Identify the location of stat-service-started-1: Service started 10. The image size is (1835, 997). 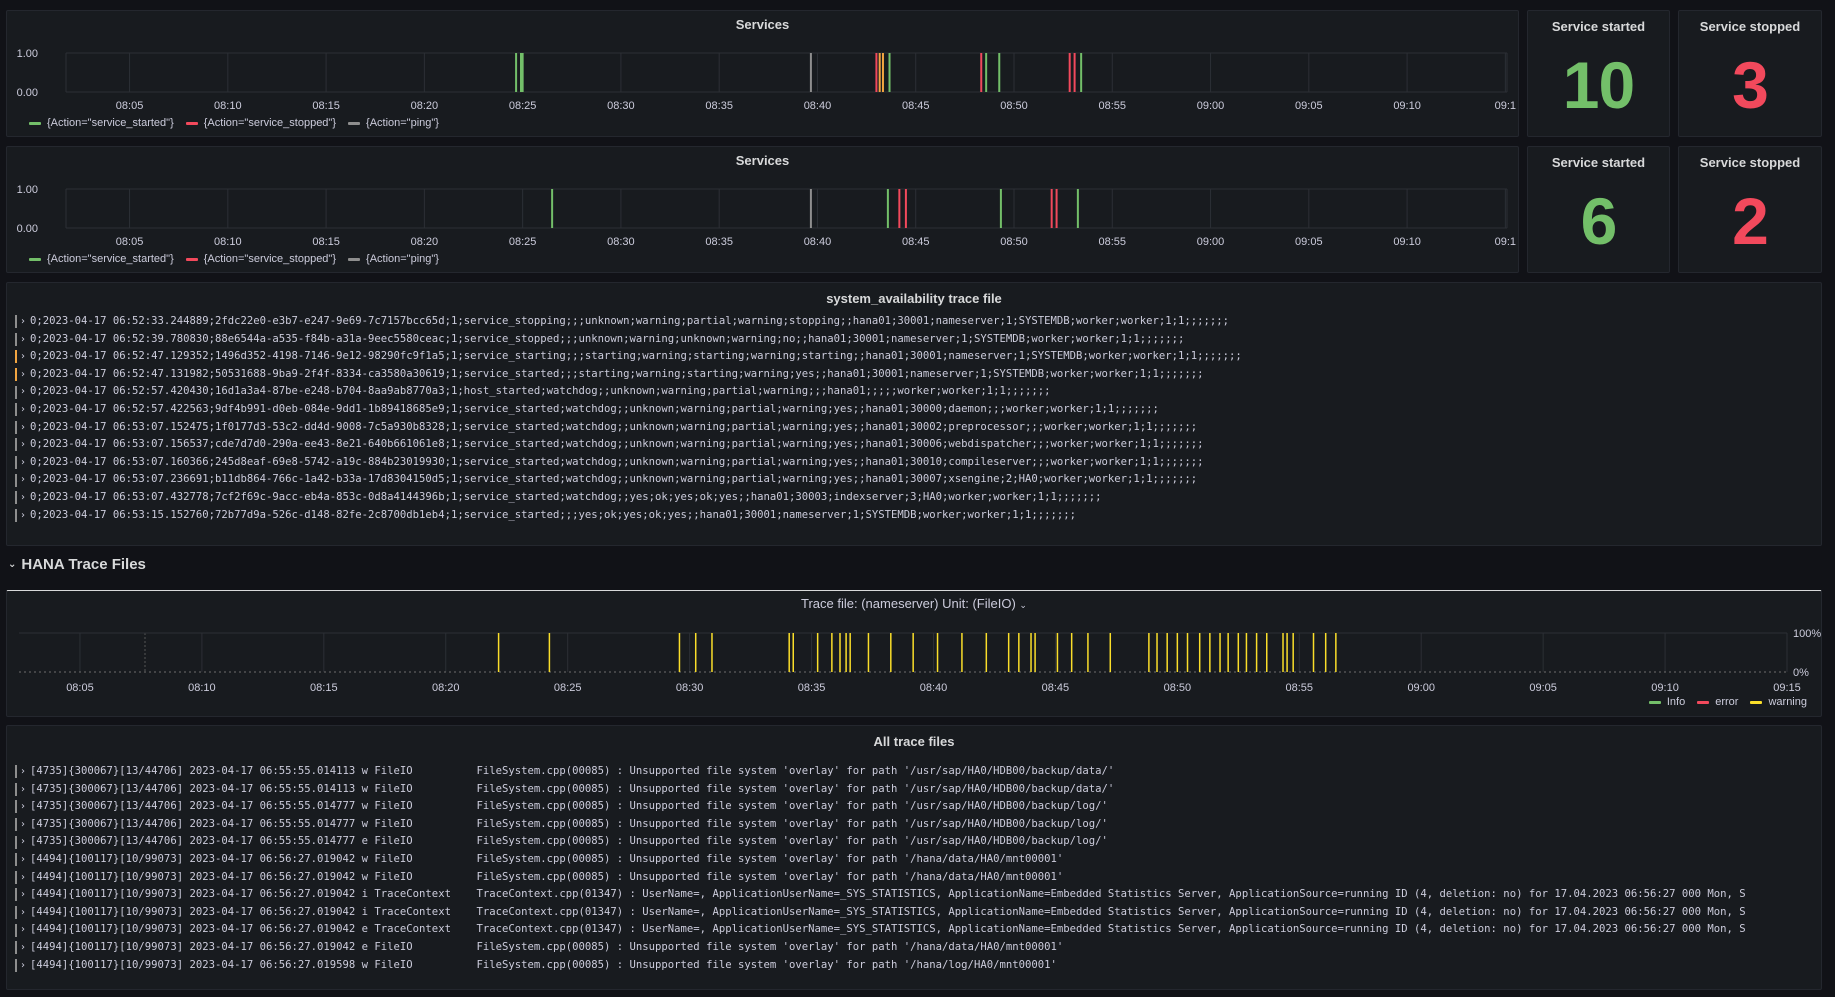
(1598, 73).